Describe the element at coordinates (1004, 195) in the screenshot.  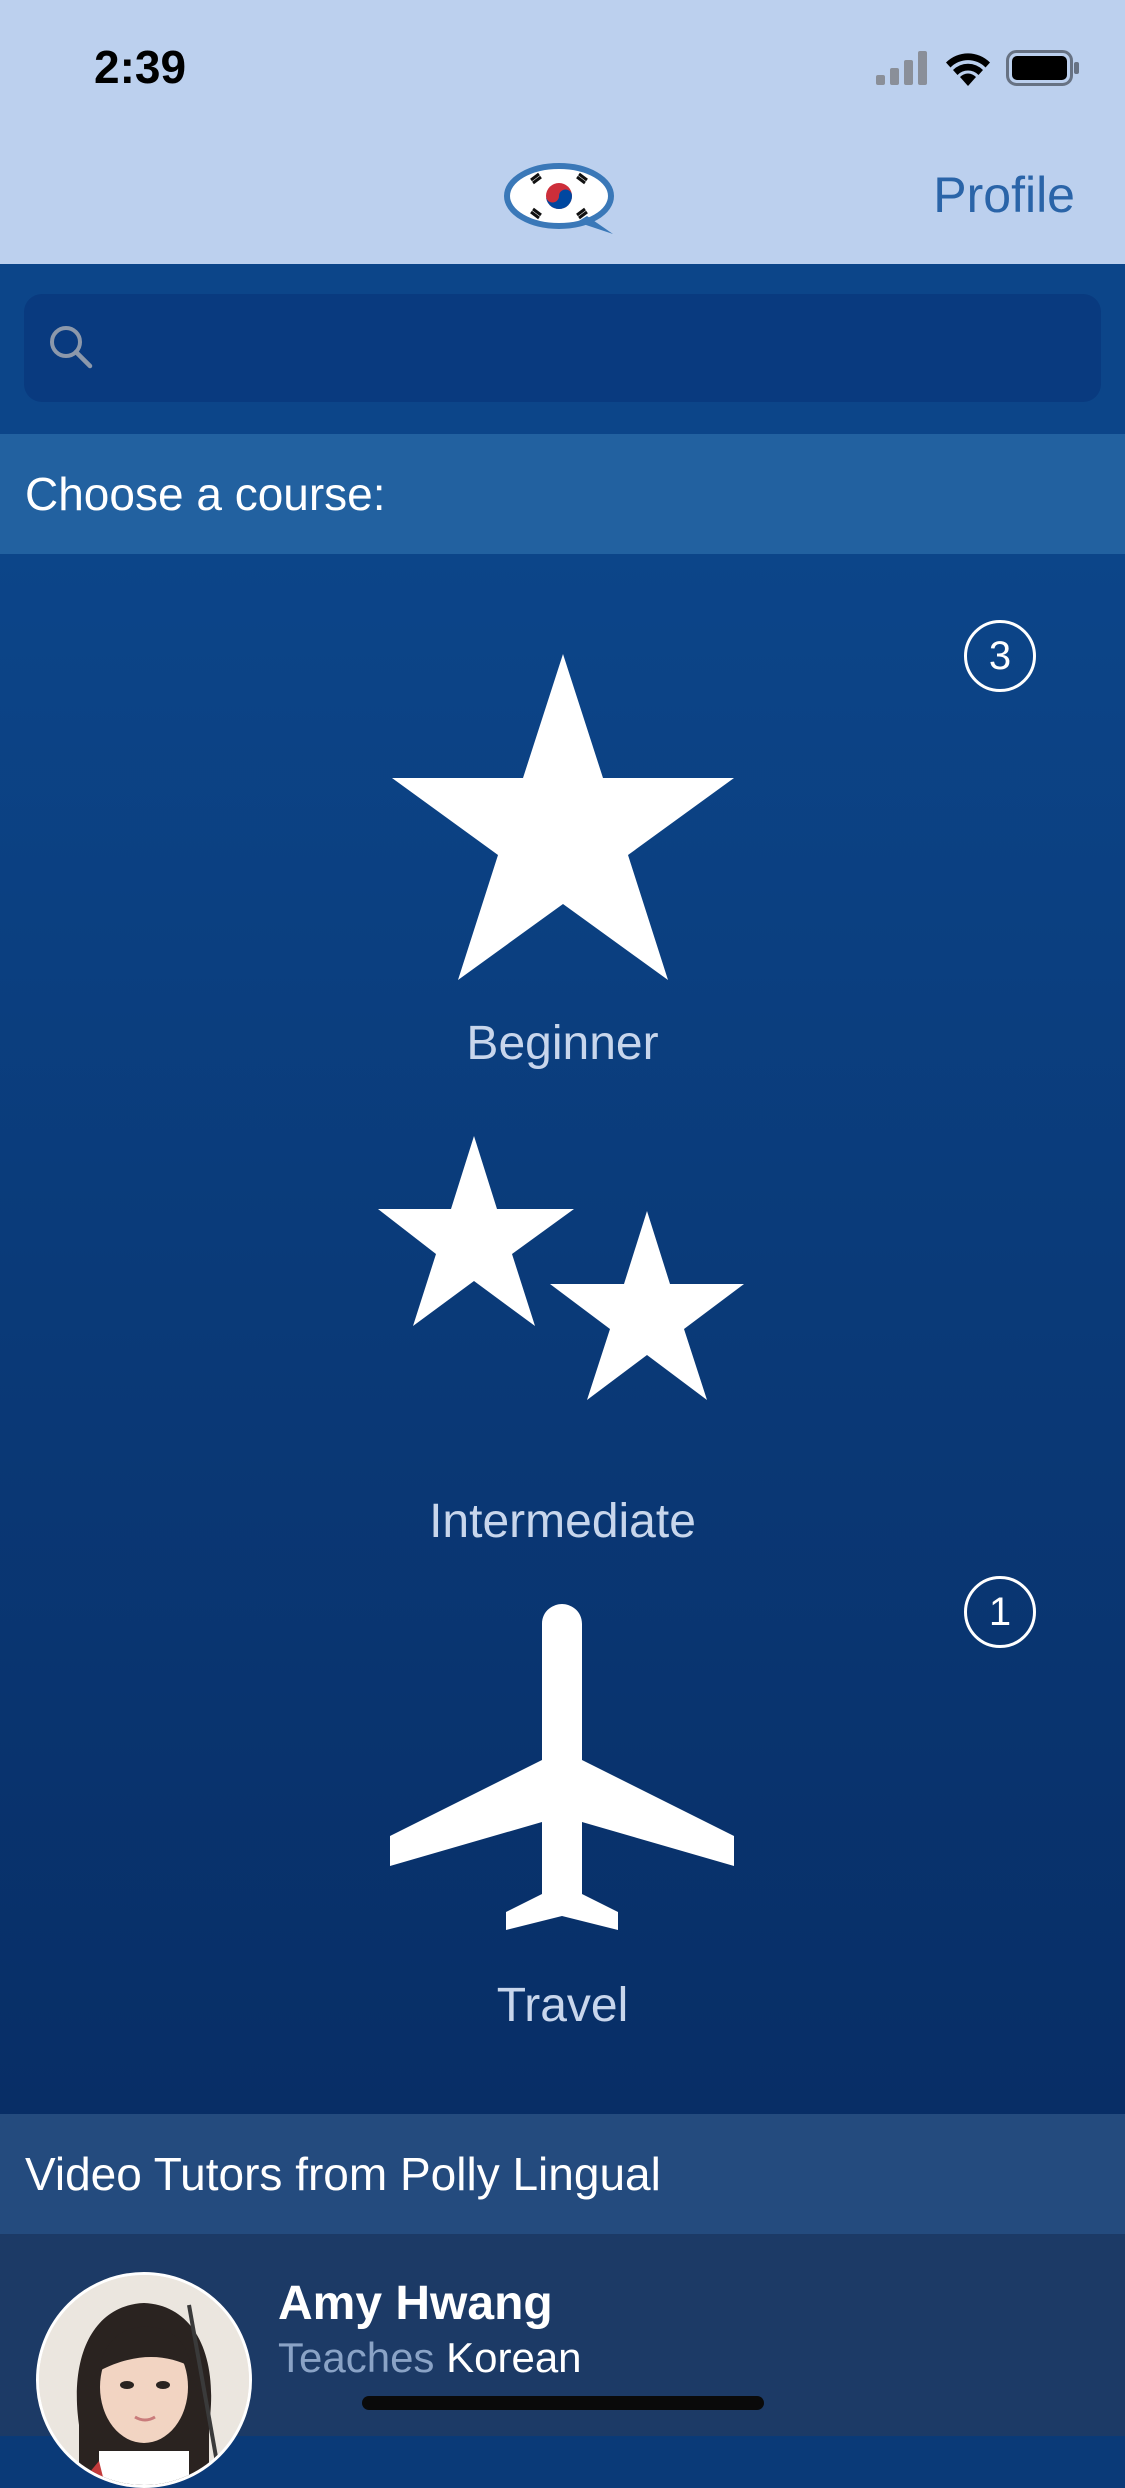
I see `profile-link: Profile` at that location.